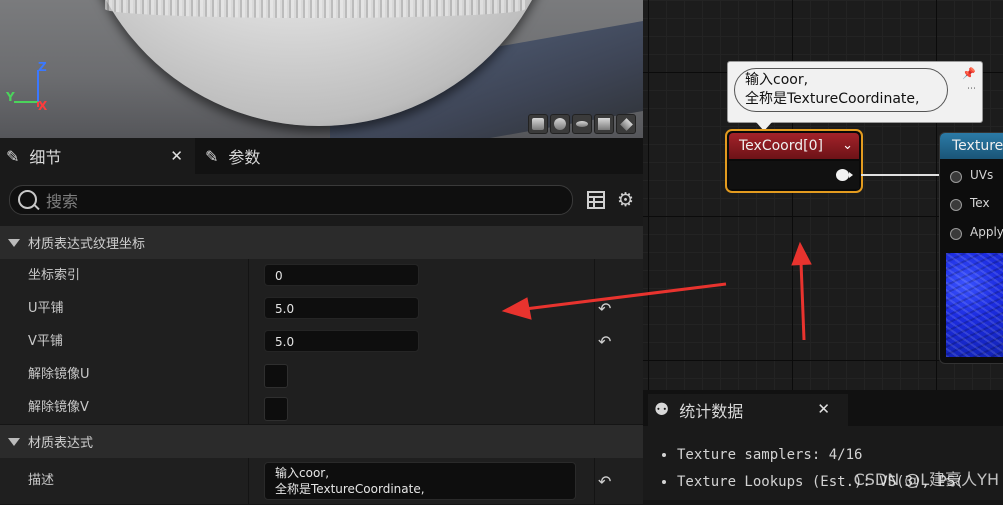 The height and width of the screenshot is (505, 1003). Describe the element at coordinates (341, 308) in the screenshot. I see `u-tiling-input: 5.0` at that location.